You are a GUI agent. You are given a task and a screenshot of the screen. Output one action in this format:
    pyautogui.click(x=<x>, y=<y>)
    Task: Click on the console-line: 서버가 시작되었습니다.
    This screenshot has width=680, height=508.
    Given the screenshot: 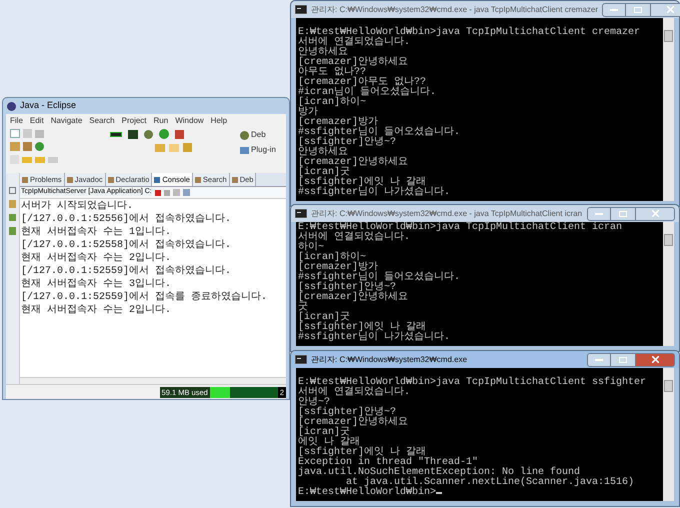 What is the action you would take?
    pyautogui.click(x=77, y=206)
    